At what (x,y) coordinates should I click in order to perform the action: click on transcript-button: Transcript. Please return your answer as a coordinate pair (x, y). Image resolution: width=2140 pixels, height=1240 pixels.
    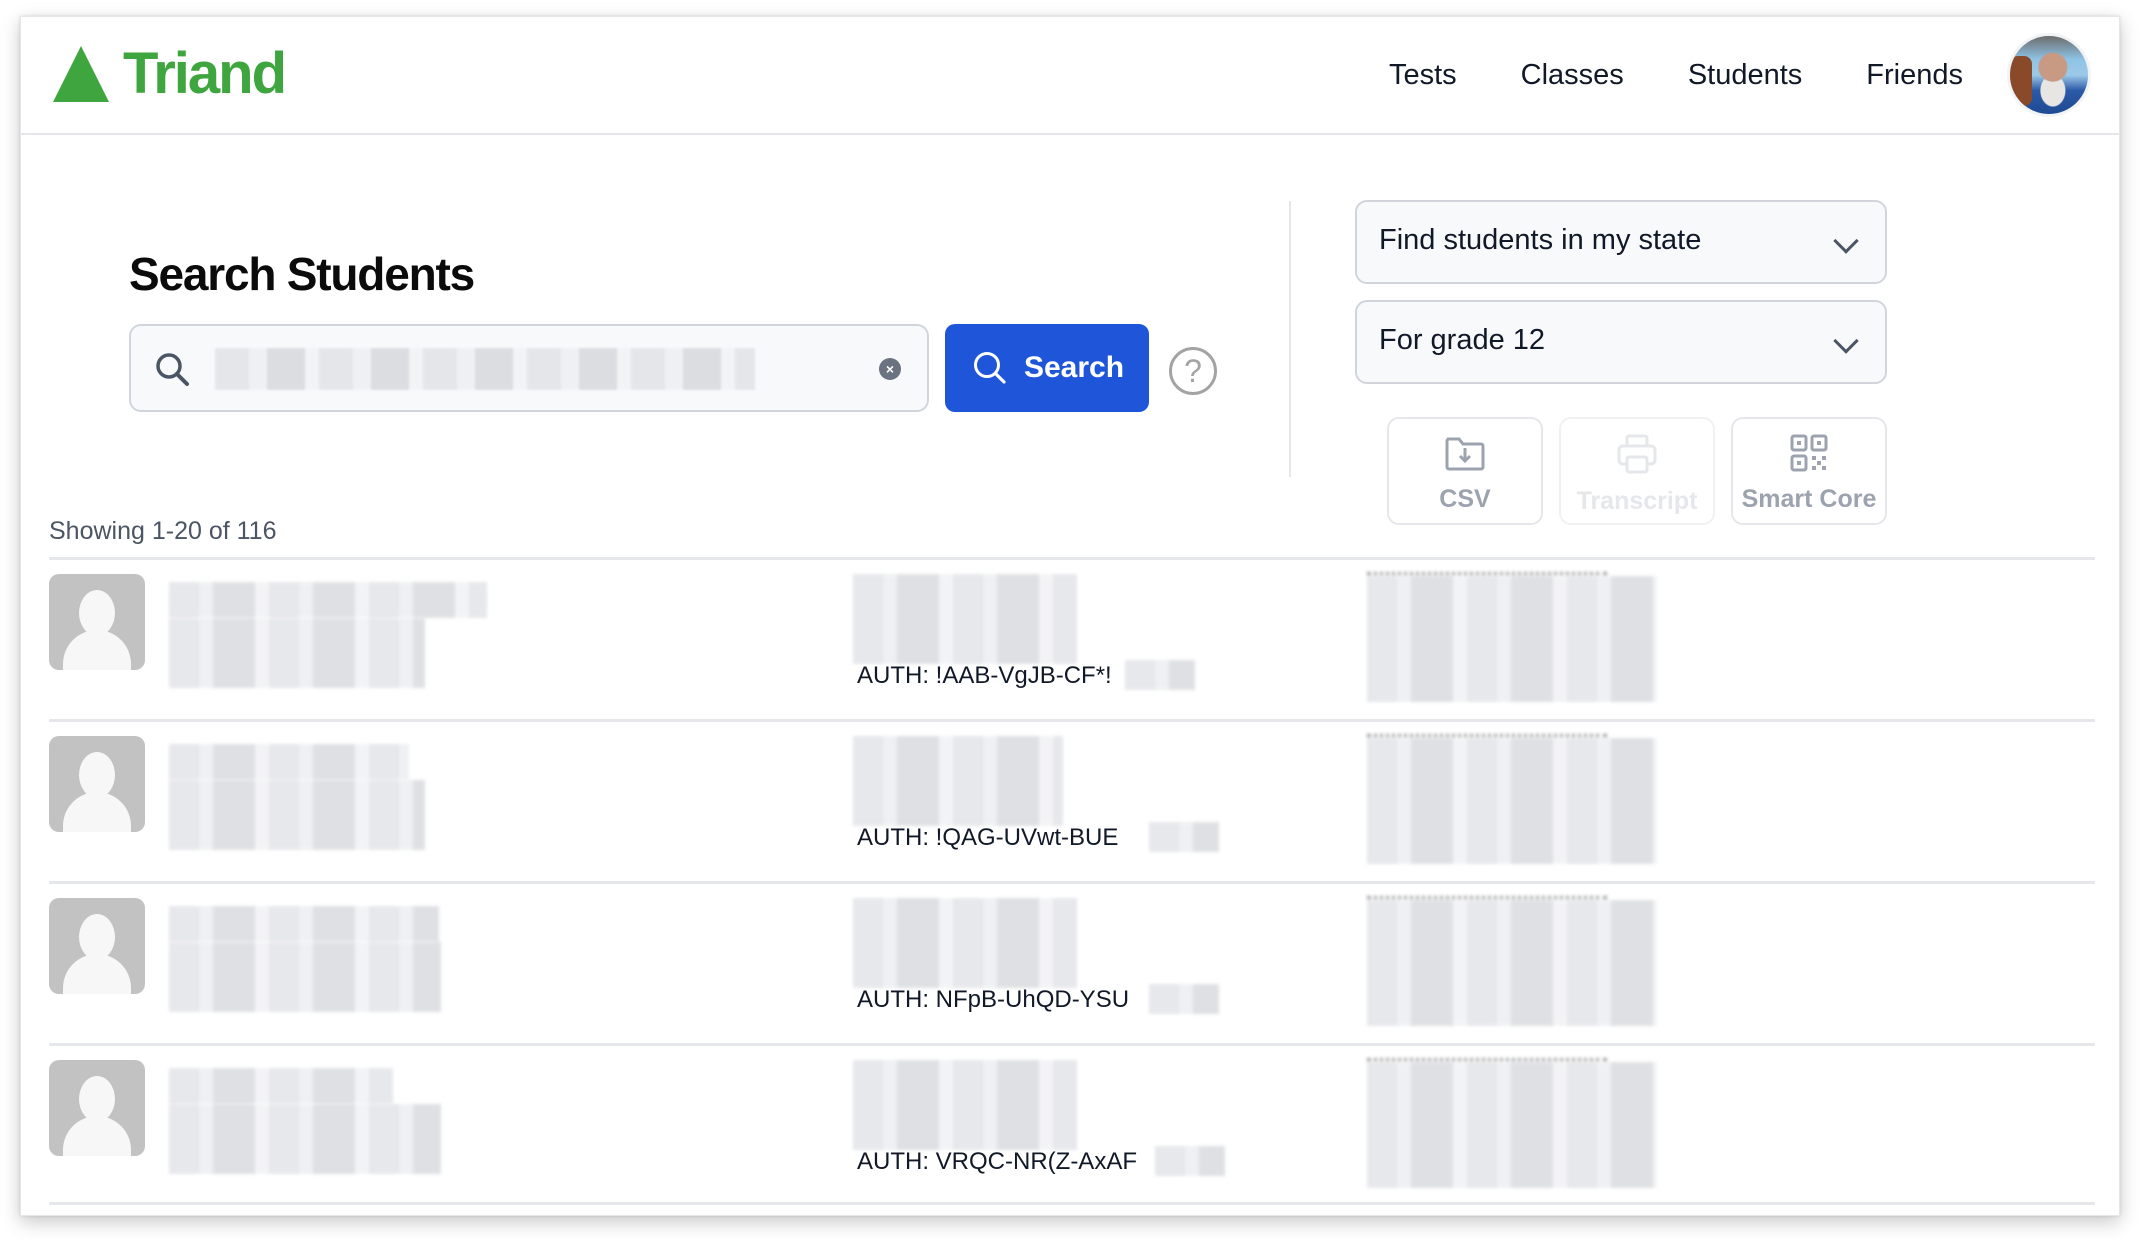
    Looking at the image, I should click on (1637, 471).